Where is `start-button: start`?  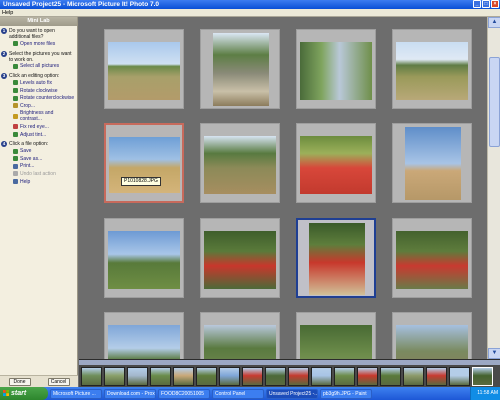 start-button: start is located at coordinates (24, 393).